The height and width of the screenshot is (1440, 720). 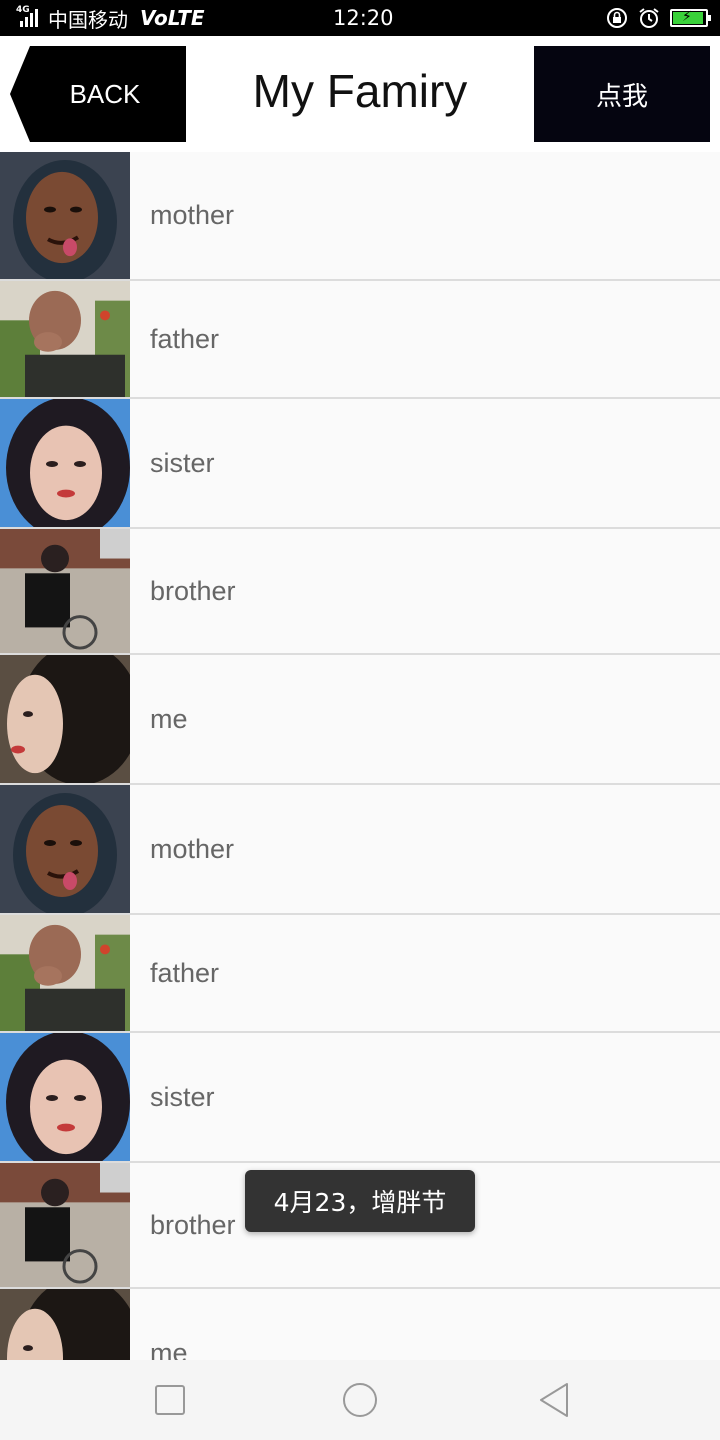 What do you see at coordinates (622, 94) in the screenshot?
I see `click-me-button: 点我` at bounding box center [622, 94].